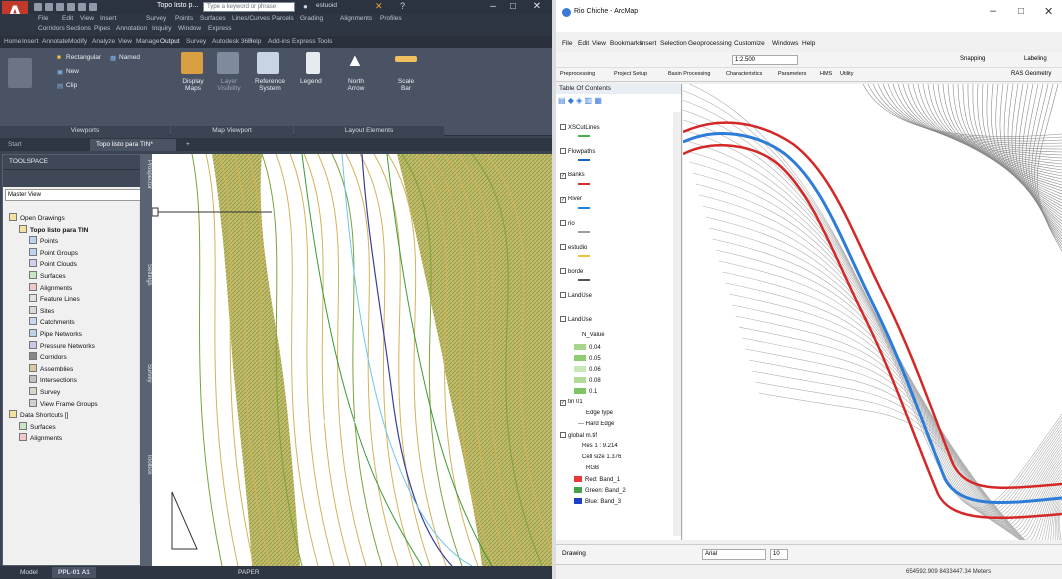  Describe the element at coordinates (578, 435) in the screenshot. I see `toc-layer-raster: global m.tif` at that location.